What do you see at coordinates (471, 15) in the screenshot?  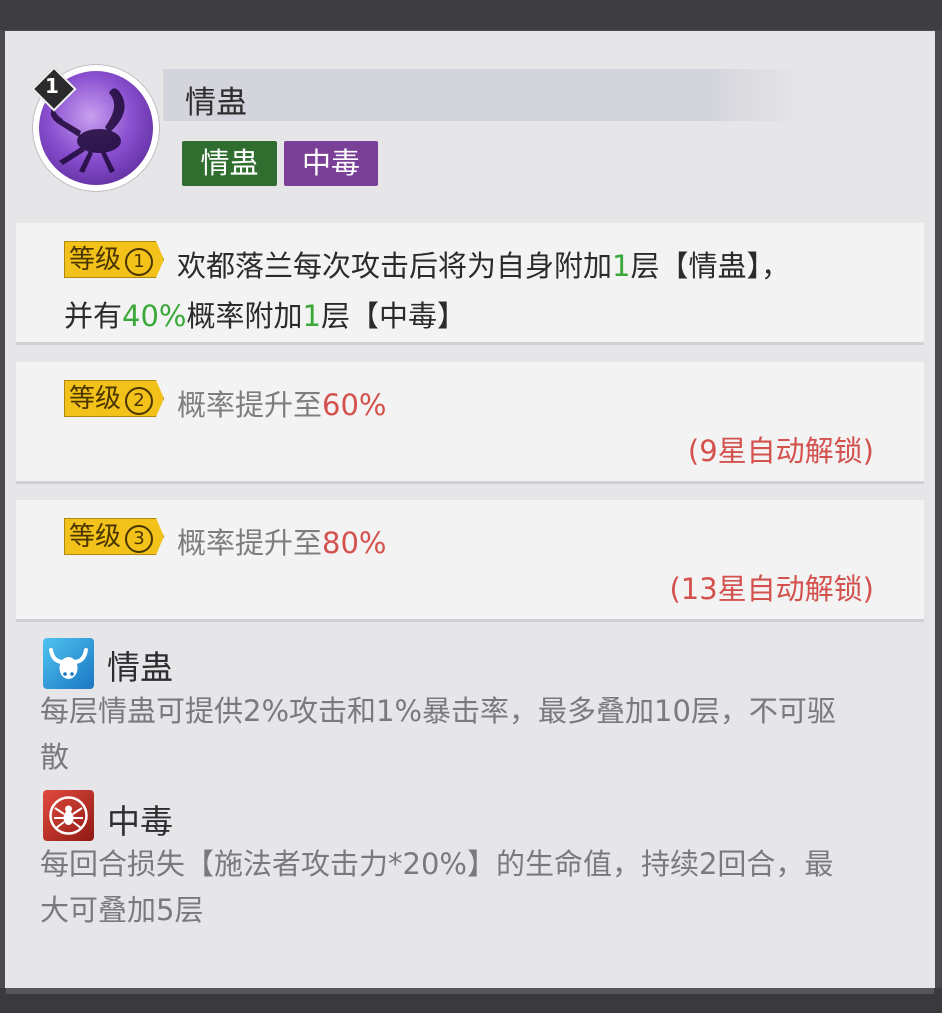 I see `top-bar` at bounding box center [471, 15].